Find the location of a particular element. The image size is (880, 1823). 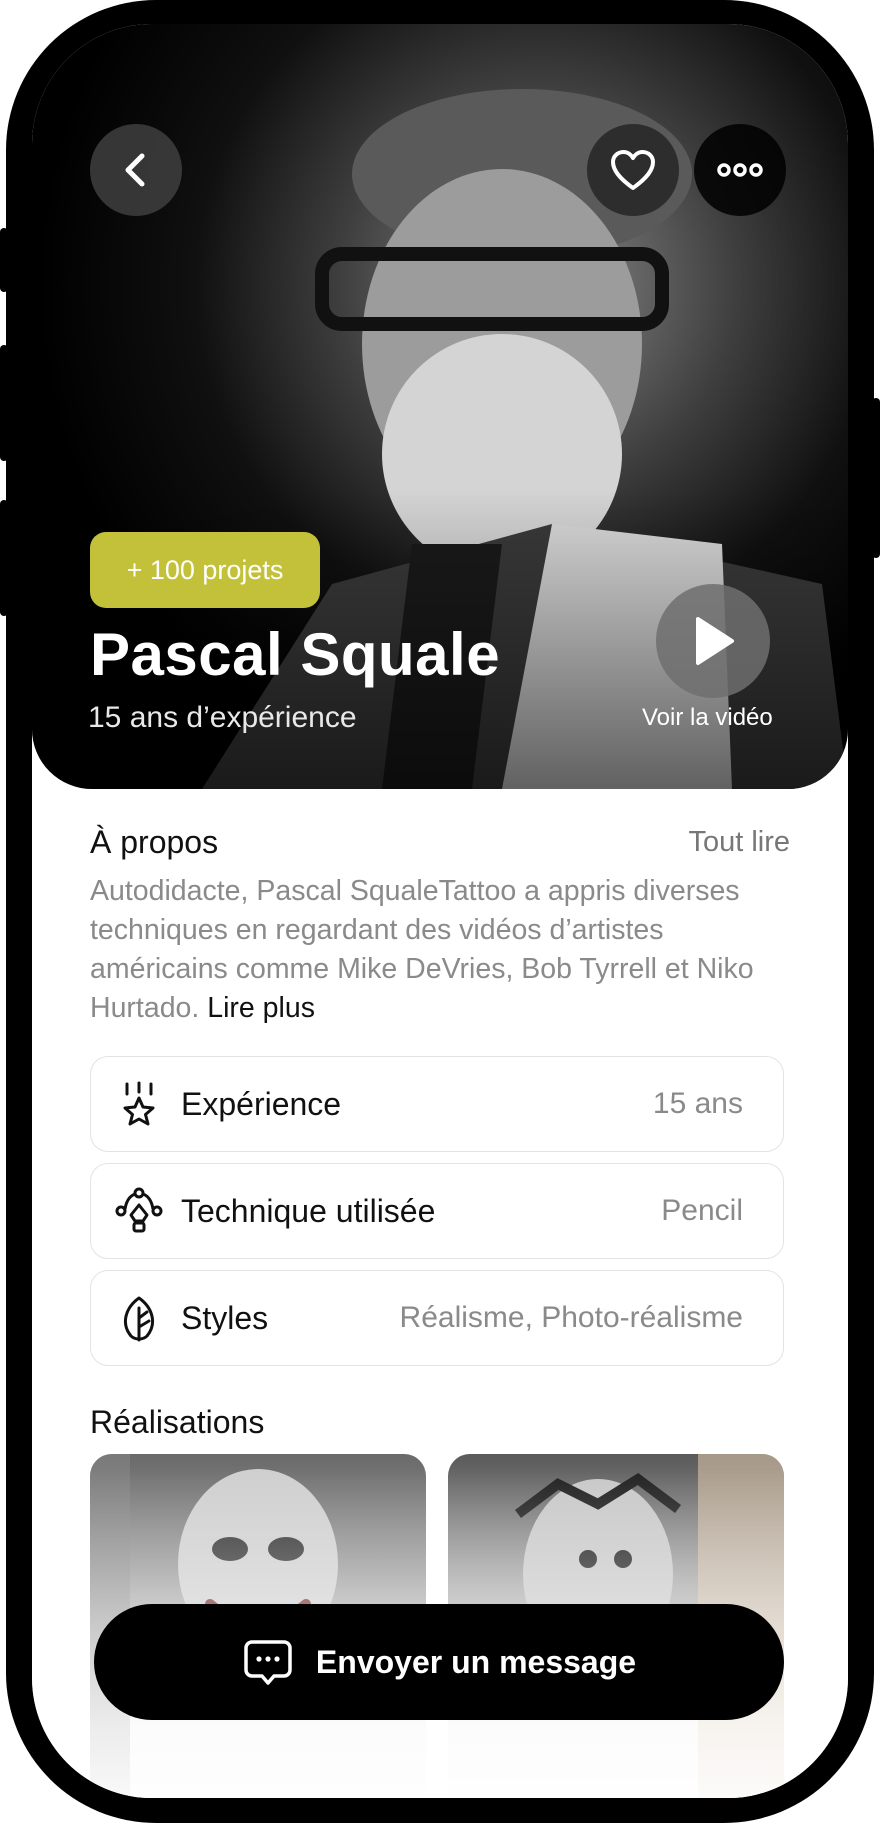

detail-label: Technique utilisée is located at coordinates (308, 1210).